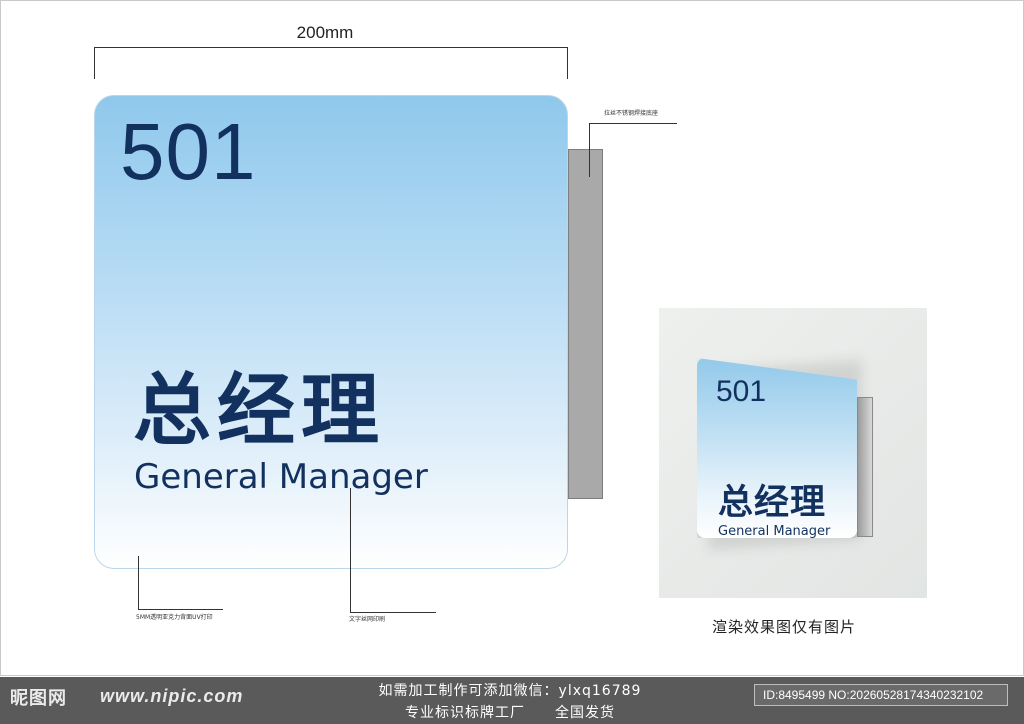 This screenshot has height=724, width=1024. Describe the element at coordinates (350, 550) in the screenshot. I see `text-note-leader-v` at that location.